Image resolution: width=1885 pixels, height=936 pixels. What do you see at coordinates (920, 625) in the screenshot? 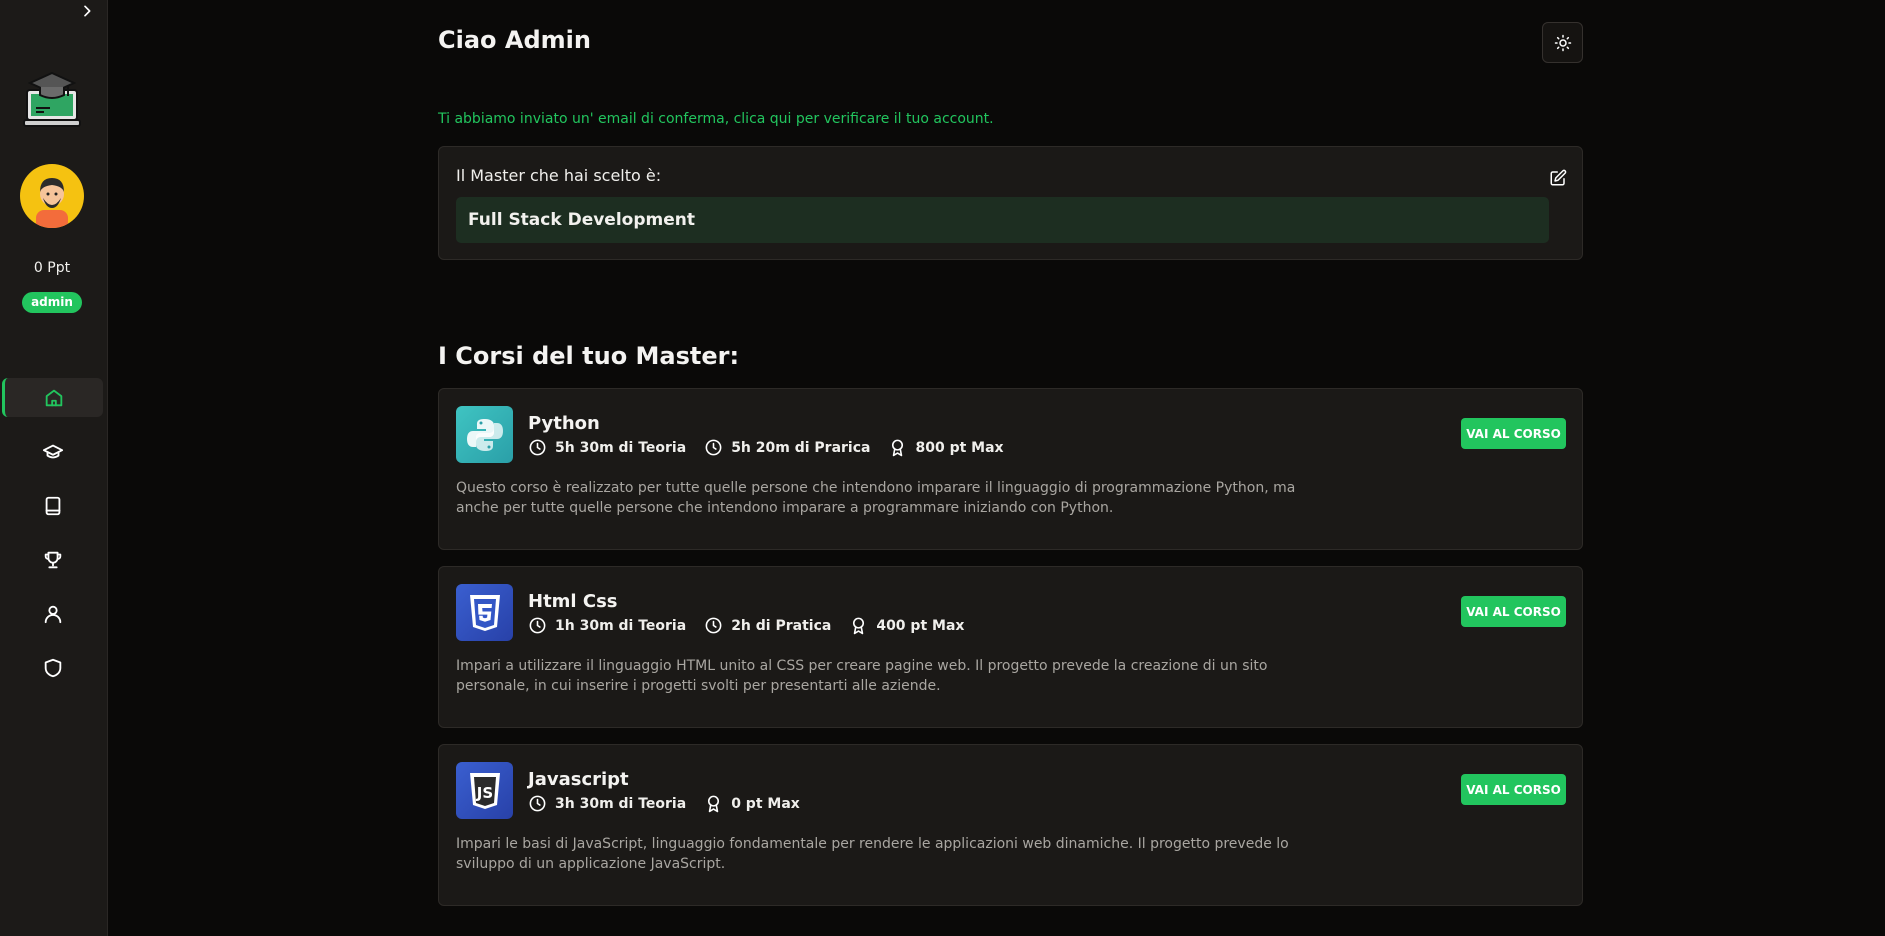
I see `points-text: 400 pt Max` at bounding box center [920, 625].